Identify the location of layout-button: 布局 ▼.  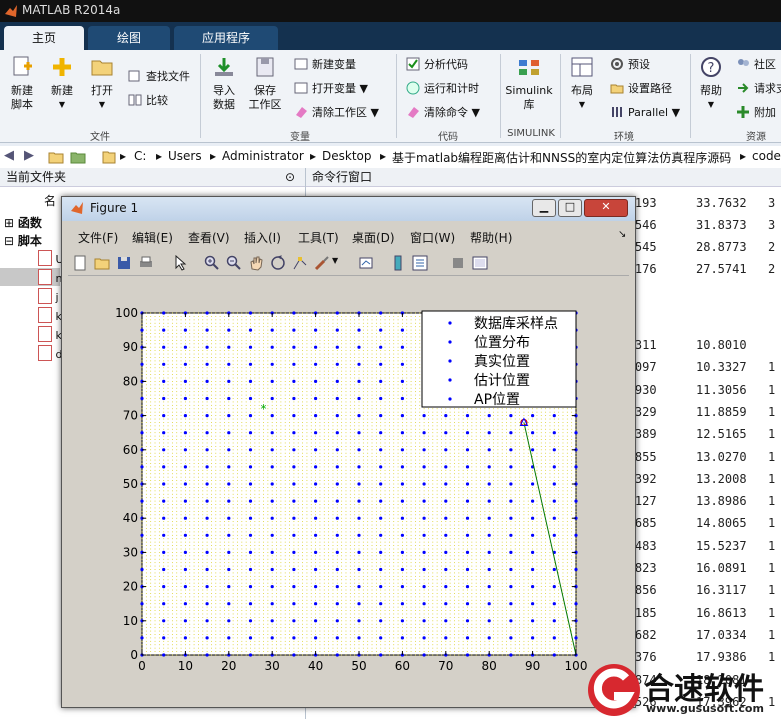
(582, 83).